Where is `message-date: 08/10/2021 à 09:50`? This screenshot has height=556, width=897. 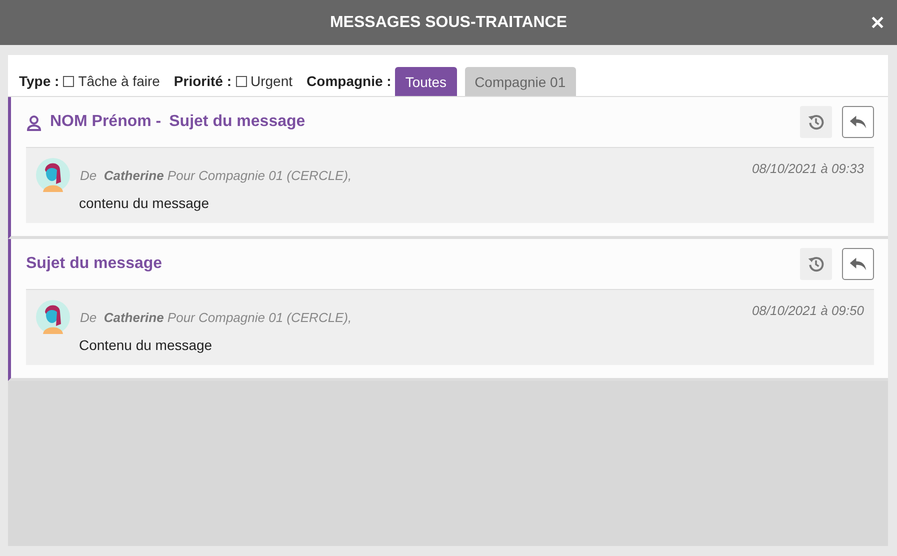
message-date: 08/10/2021 à 09:50 is located at coordinates (808, 310).